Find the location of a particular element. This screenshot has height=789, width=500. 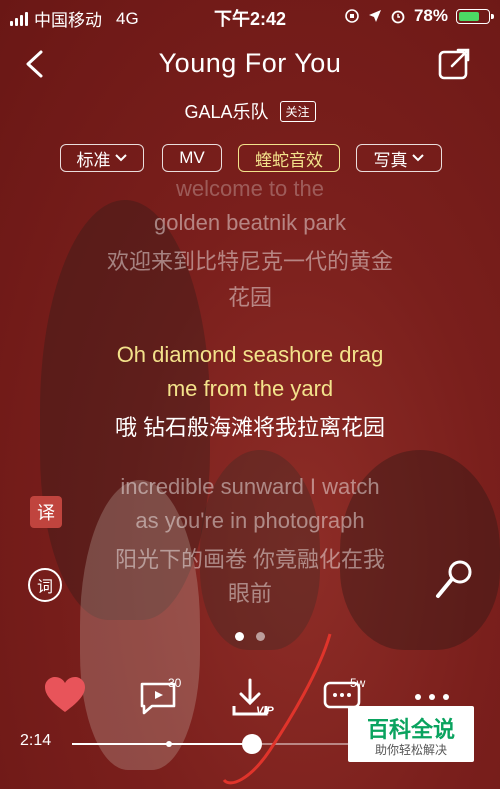

lyric-line: 阳光下的画卷 你竟融化在我 is located at coordinates (250, 559).